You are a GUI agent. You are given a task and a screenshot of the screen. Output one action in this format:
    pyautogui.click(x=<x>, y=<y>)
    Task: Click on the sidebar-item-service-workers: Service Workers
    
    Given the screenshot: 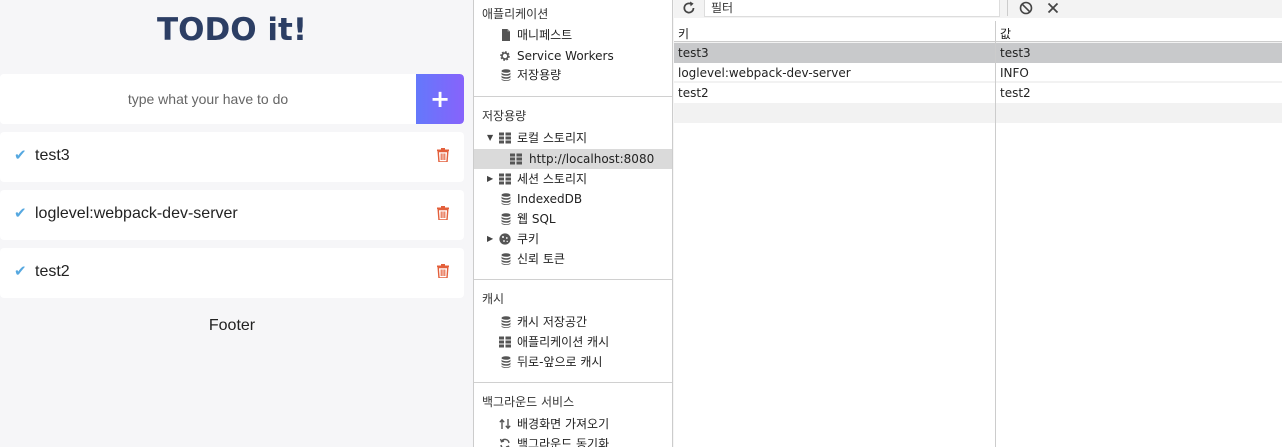 What is the action you would take?
    pyautogui.click(x=573, y=56)
    